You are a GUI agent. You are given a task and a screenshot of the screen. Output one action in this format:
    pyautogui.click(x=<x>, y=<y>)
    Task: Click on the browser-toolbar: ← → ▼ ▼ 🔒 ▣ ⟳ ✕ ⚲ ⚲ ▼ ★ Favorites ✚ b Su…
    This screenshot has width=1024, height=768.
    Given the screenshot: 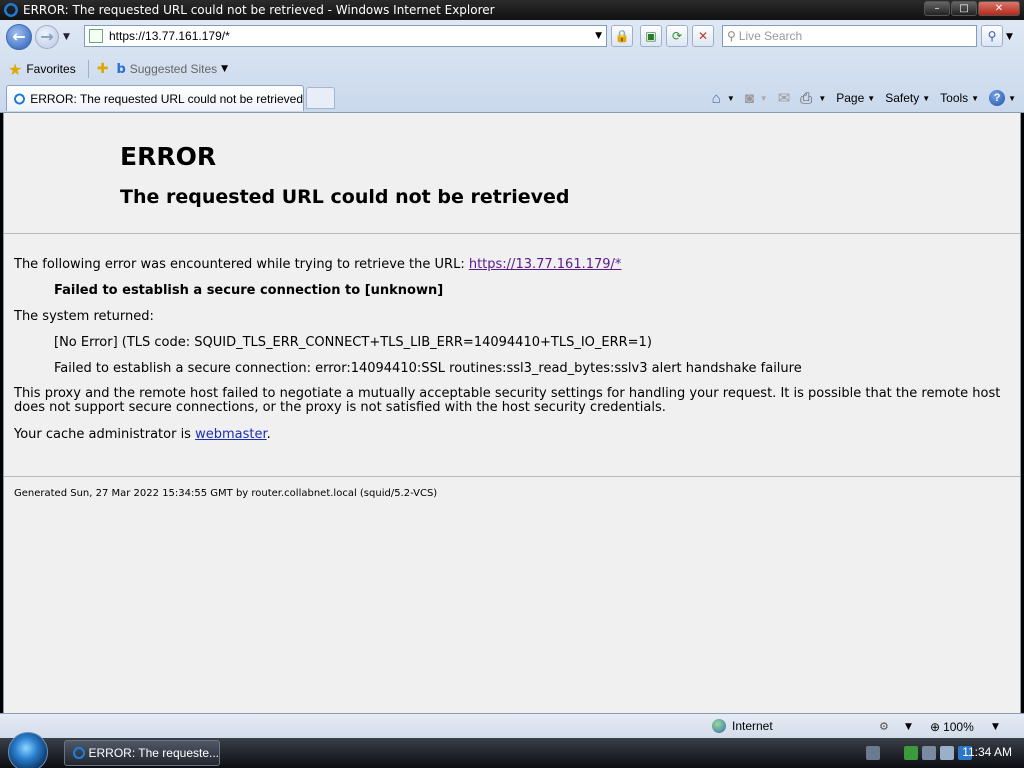 What is the action you would take?
    pyautogui.click(x=512, y=66)
    